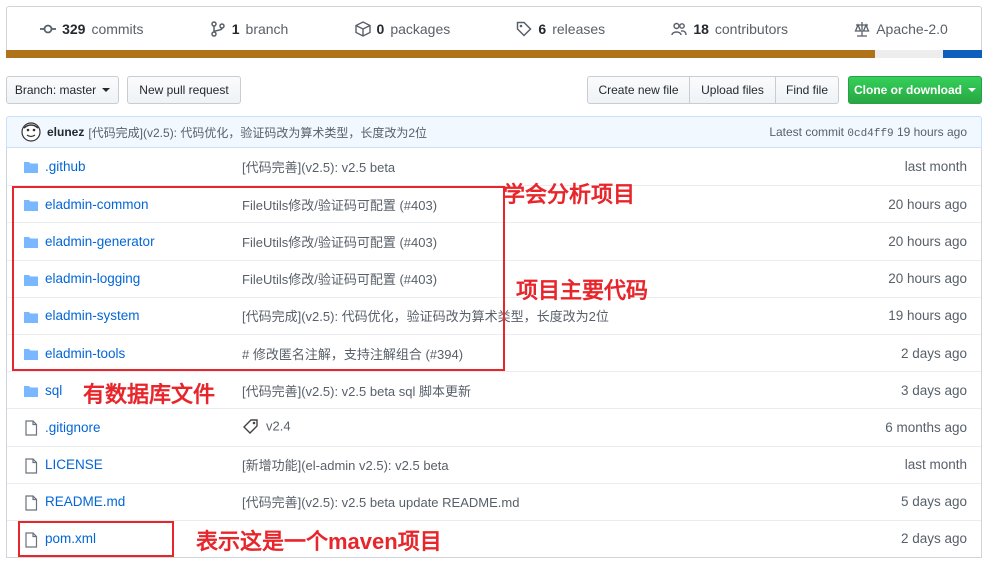 This screenshot has height=564, width=987. What do you see at coordinates (440, 54) in the screenshot?
I see `language-segment-java` at bounding box center [440, 54].